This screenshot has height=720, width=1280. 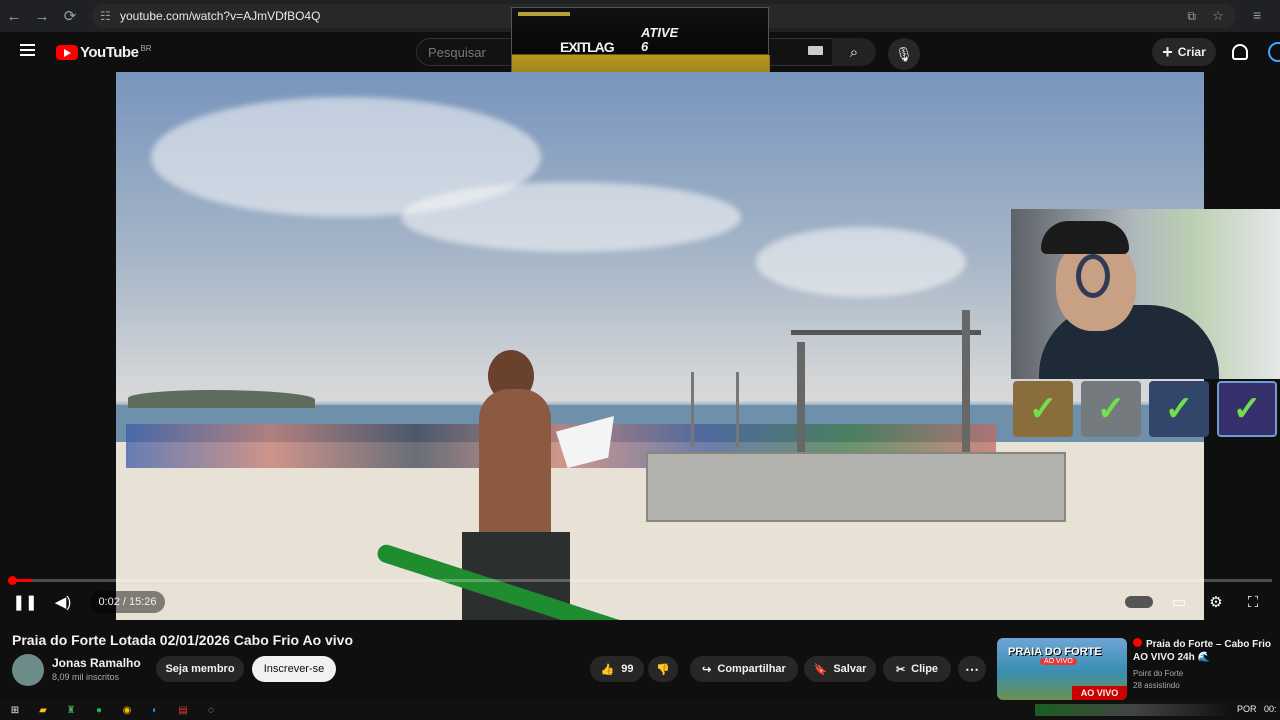 What do you see at coordinates (1167, 51) in the screenshot?
I see `plus-icon: +` at bounding box center [1167, 51].